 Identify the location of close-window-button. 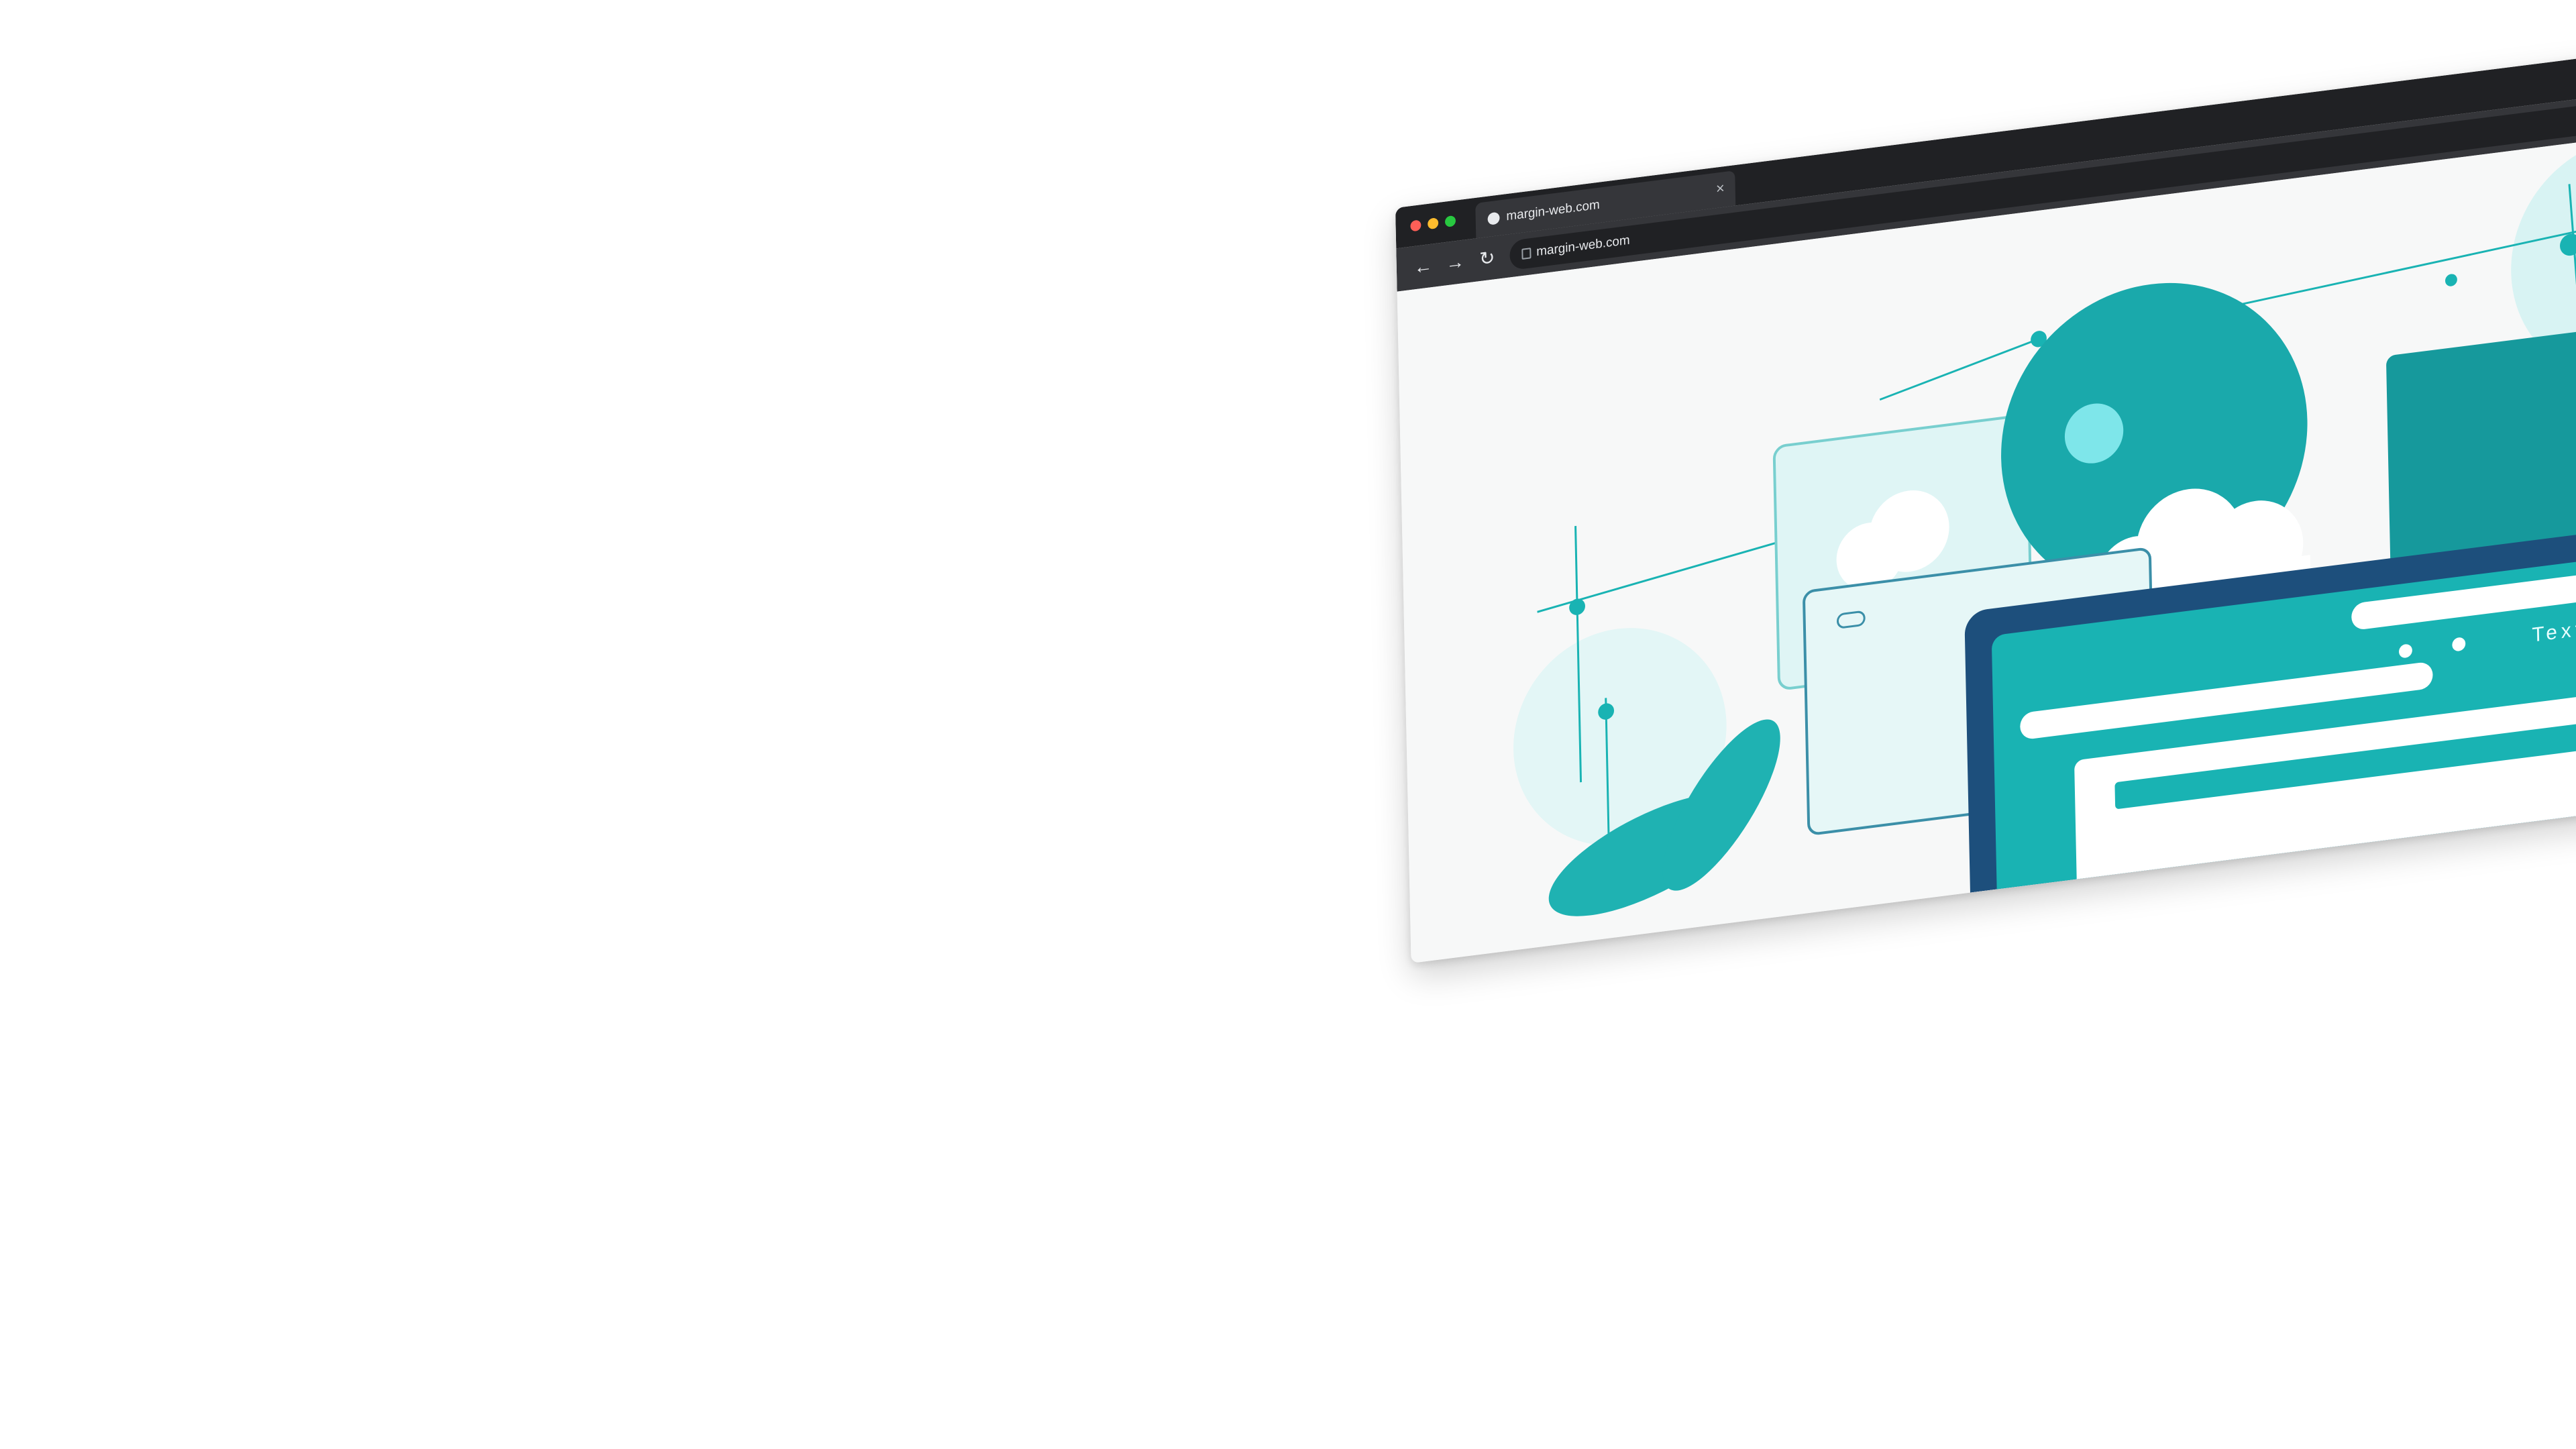
(1415, 225).